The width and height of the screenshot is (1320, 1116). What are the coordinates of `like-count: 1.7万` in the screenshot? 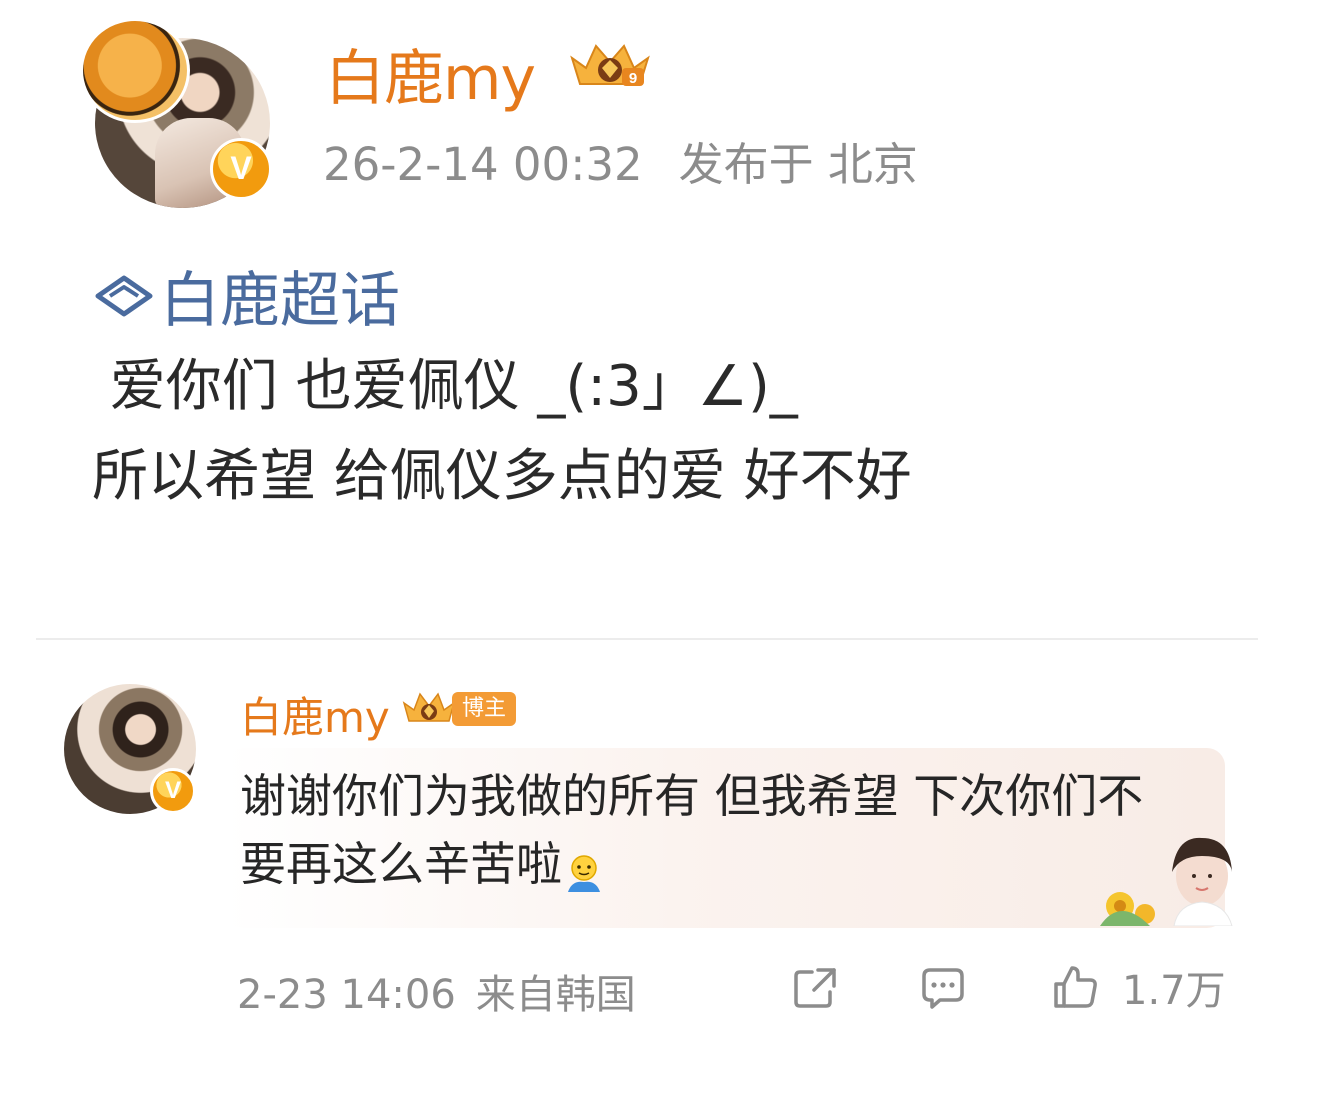 It's located at (1174, 991).